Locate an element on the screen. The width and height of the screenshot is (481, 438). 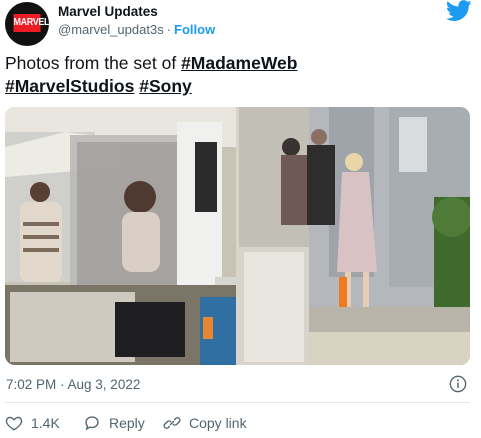
author-display-name: Marvel Updates is located at coordinates (108, 11).